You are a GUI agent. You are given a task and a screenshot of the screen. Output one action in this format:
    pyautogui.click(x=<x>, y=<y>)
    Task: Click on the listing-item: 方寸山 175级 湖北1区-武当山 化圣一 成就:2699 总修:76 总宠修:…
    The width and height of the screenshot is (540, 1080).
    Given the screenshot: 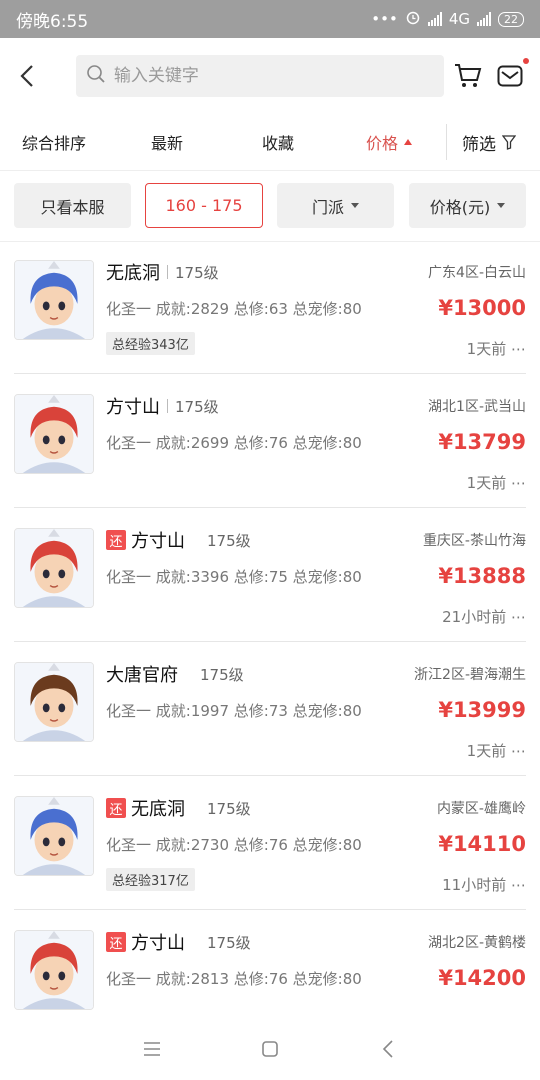 What is the action you would take?
    pyautogui.click(x=270, y=441)
    